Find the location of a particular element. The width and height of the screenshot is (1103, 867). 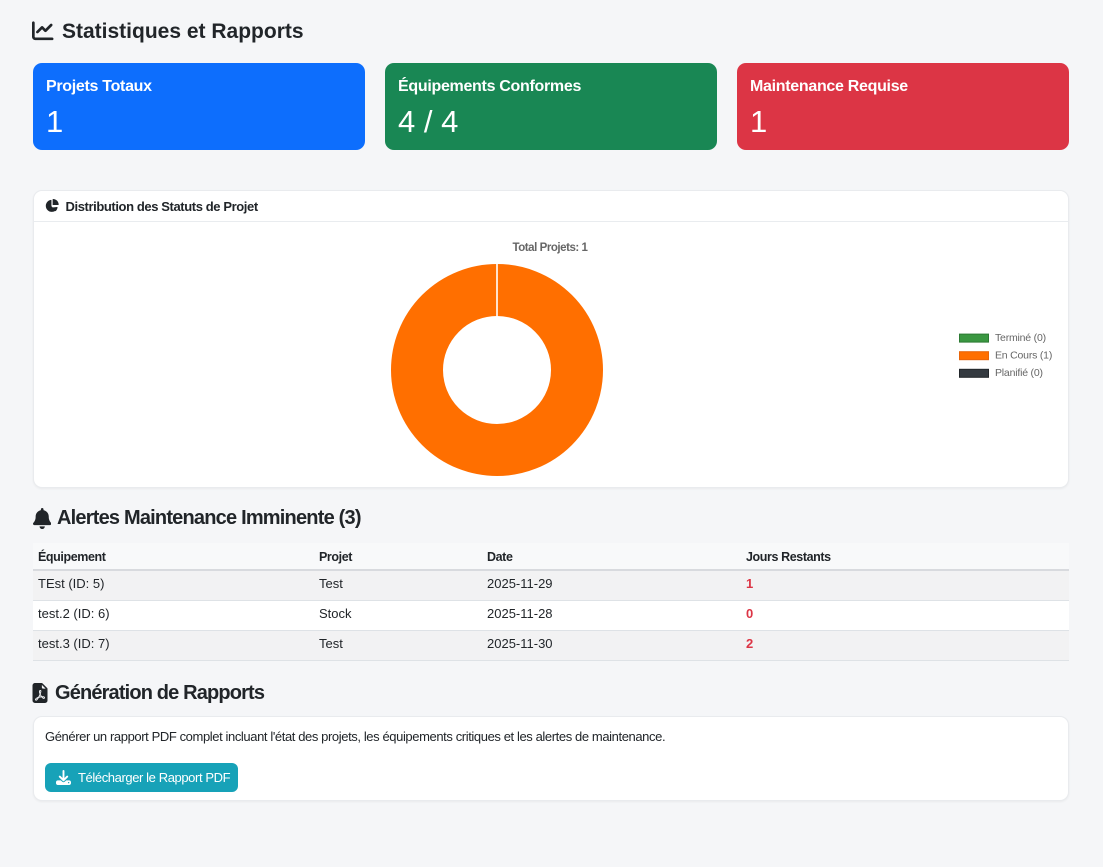

svg-text: Total Projets: 1 is located at coordinates (550, 248).